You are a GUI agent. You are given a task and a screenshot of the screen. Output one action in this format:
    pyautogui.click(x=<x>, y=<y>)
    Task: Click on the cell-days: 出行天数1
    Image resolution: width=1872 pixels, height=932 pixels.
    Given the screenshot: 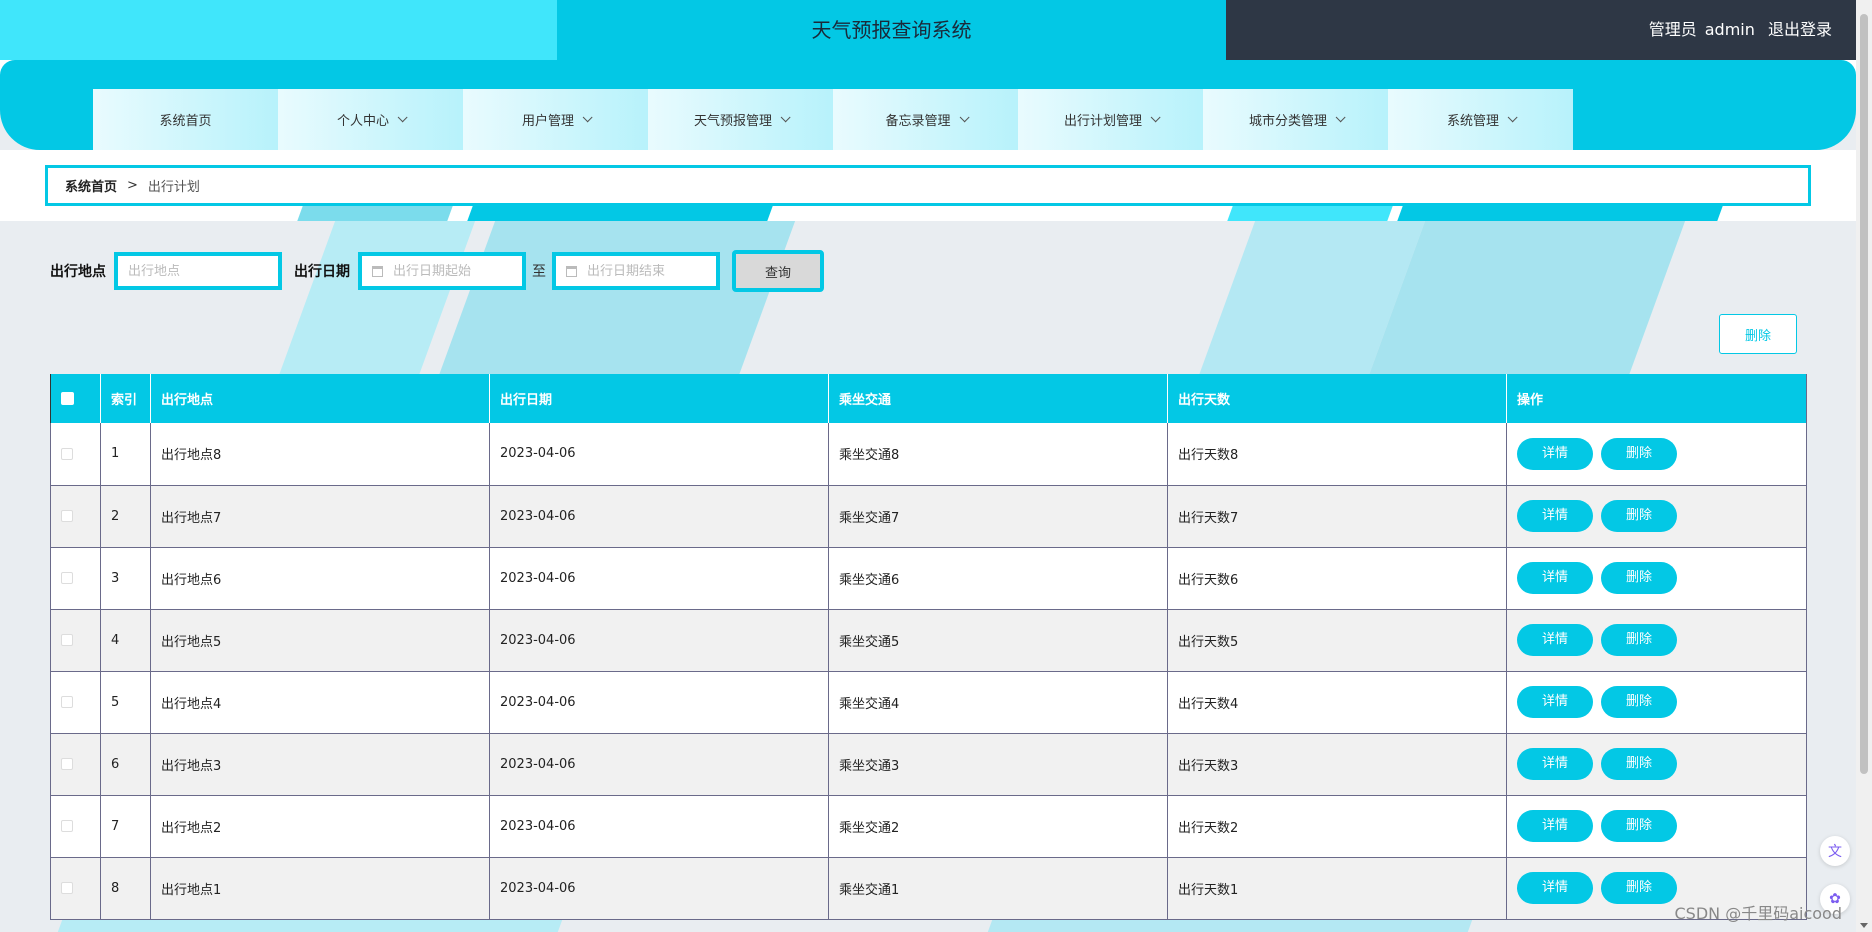 What is the action you would take?
    pyautogui.click(x=1337, y=888)
    